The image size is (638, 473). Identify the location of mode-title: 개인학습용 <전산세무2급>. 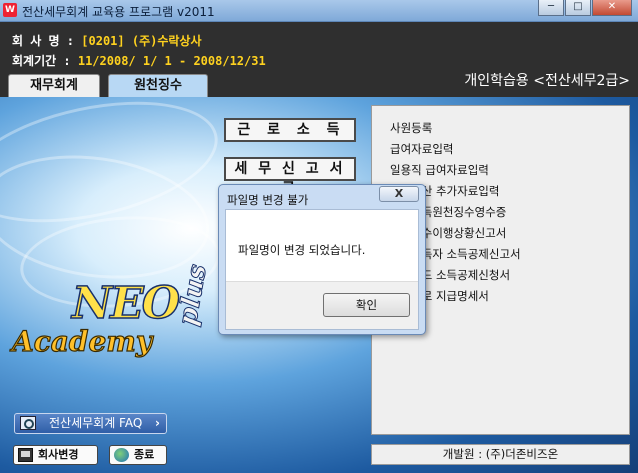
(547, 81).